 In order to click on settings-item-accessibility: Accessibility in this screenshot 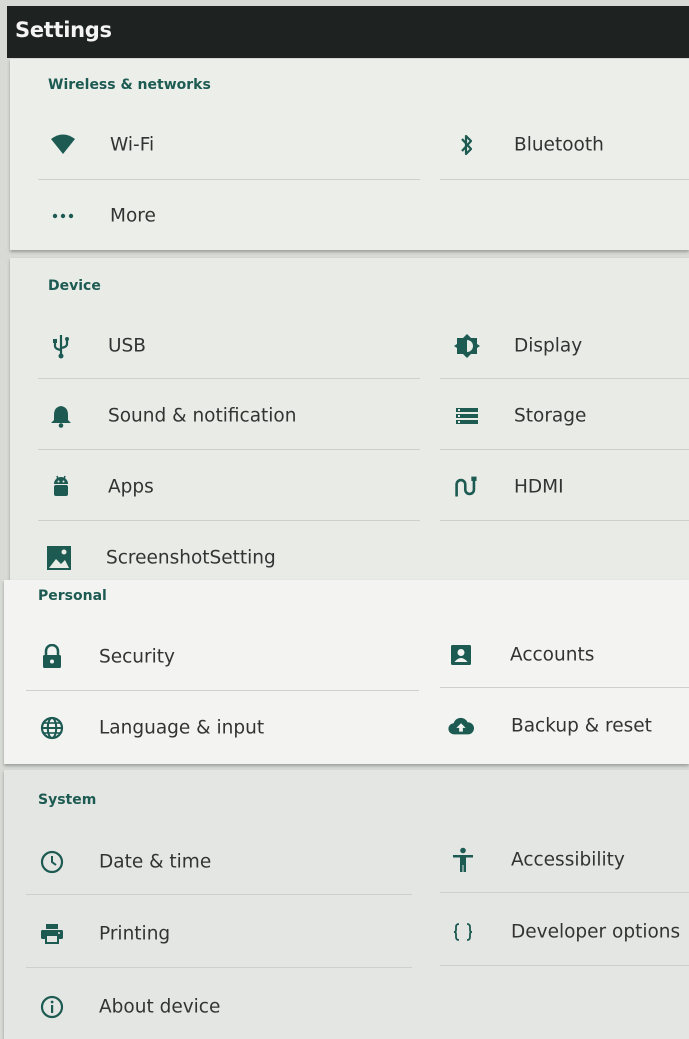, I will do `click(567, 860)`.